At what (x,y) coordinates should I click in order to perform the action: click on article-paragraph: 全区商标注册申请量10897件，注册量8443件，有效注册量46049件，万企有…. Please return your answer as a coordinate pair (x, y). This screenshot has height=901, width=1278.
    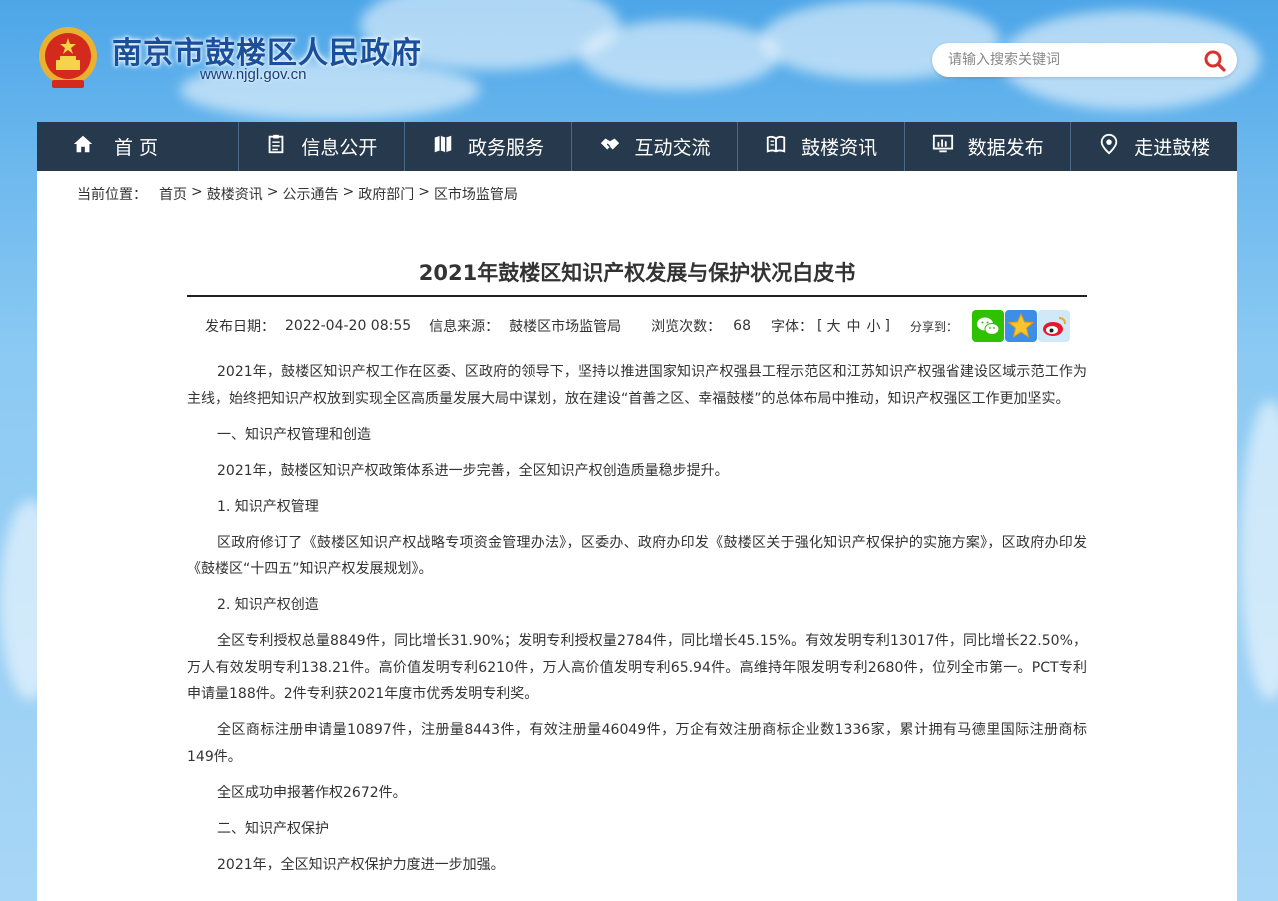
    Looking at the image, I should click on (637, 743).